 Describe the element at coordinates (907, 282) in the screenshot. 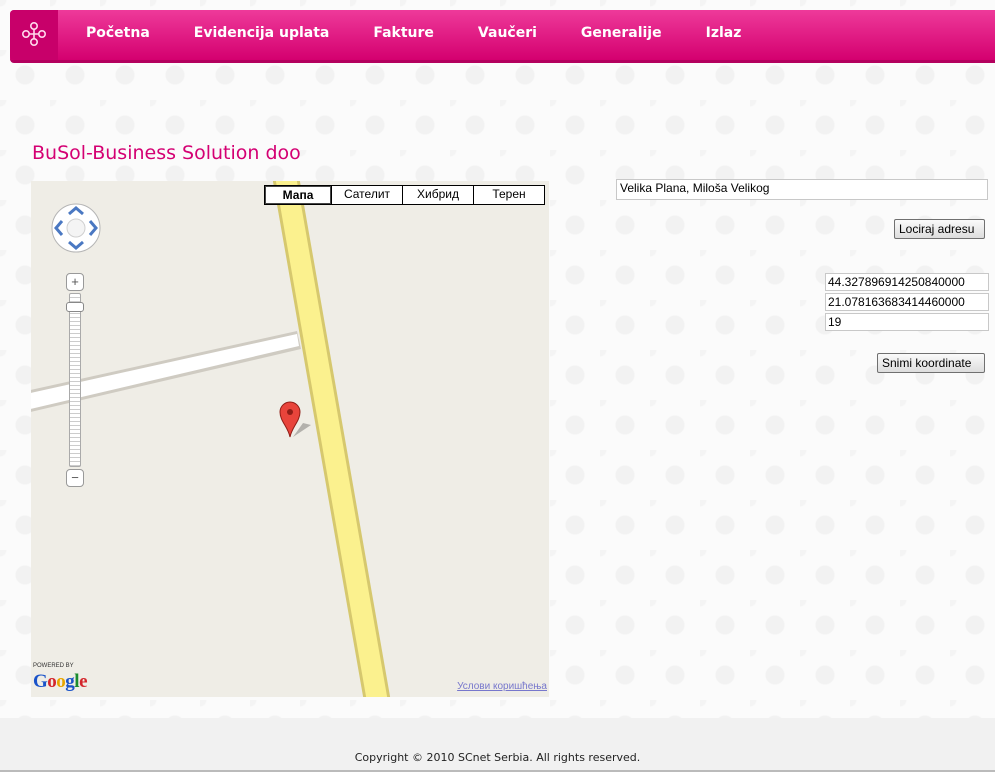

I see `latitude-field: 44.327896914250840000` at that location.